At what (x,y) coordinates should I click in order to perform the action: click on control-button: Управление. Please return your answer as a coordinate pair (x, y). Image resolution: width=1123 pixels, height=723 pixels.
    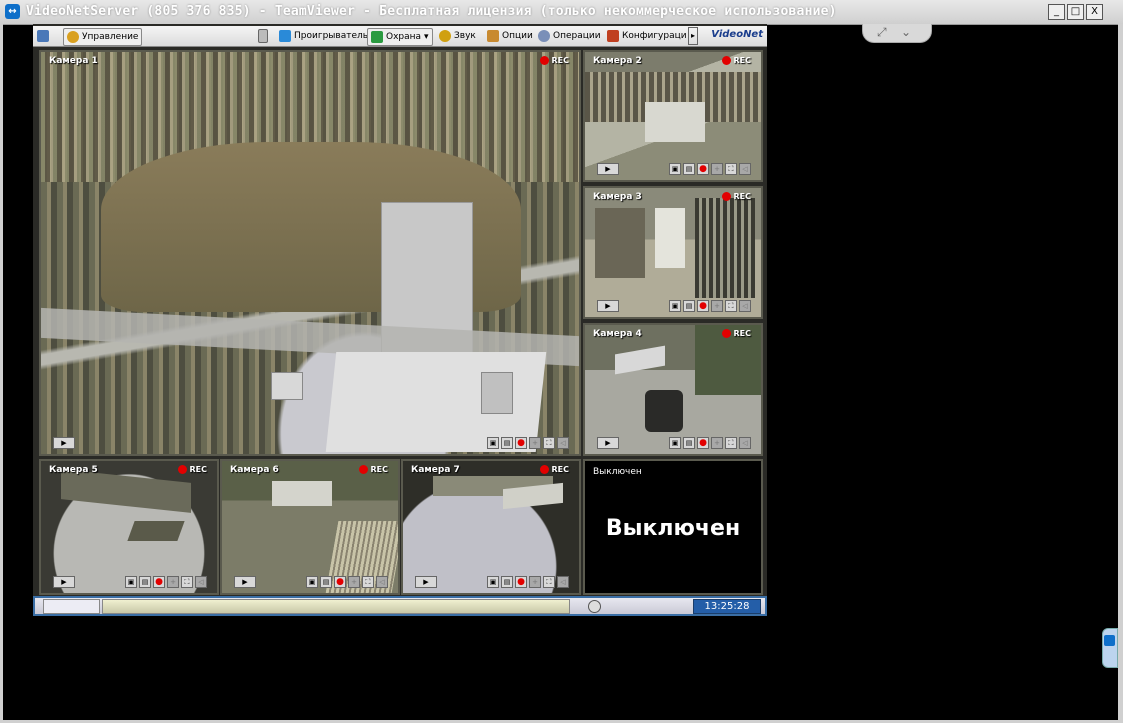
    Looking at the image, I should click on (103, 37).